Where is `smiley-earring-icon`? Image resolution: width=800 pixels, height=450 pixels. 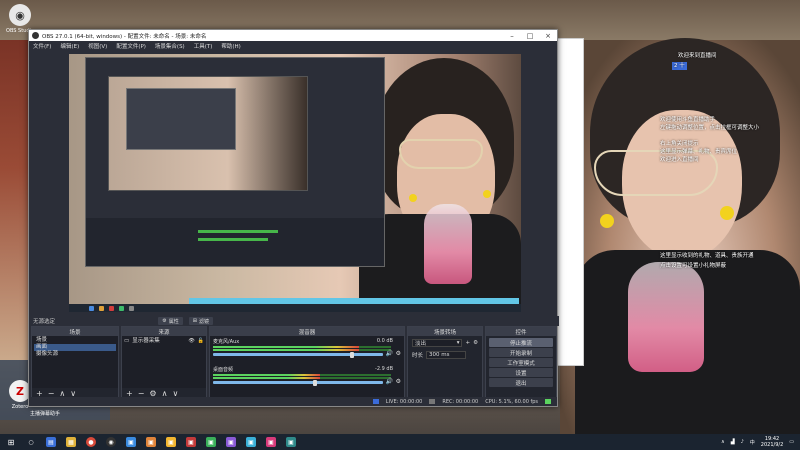 smiley-earring-icon is located at coordinates (727, 213).